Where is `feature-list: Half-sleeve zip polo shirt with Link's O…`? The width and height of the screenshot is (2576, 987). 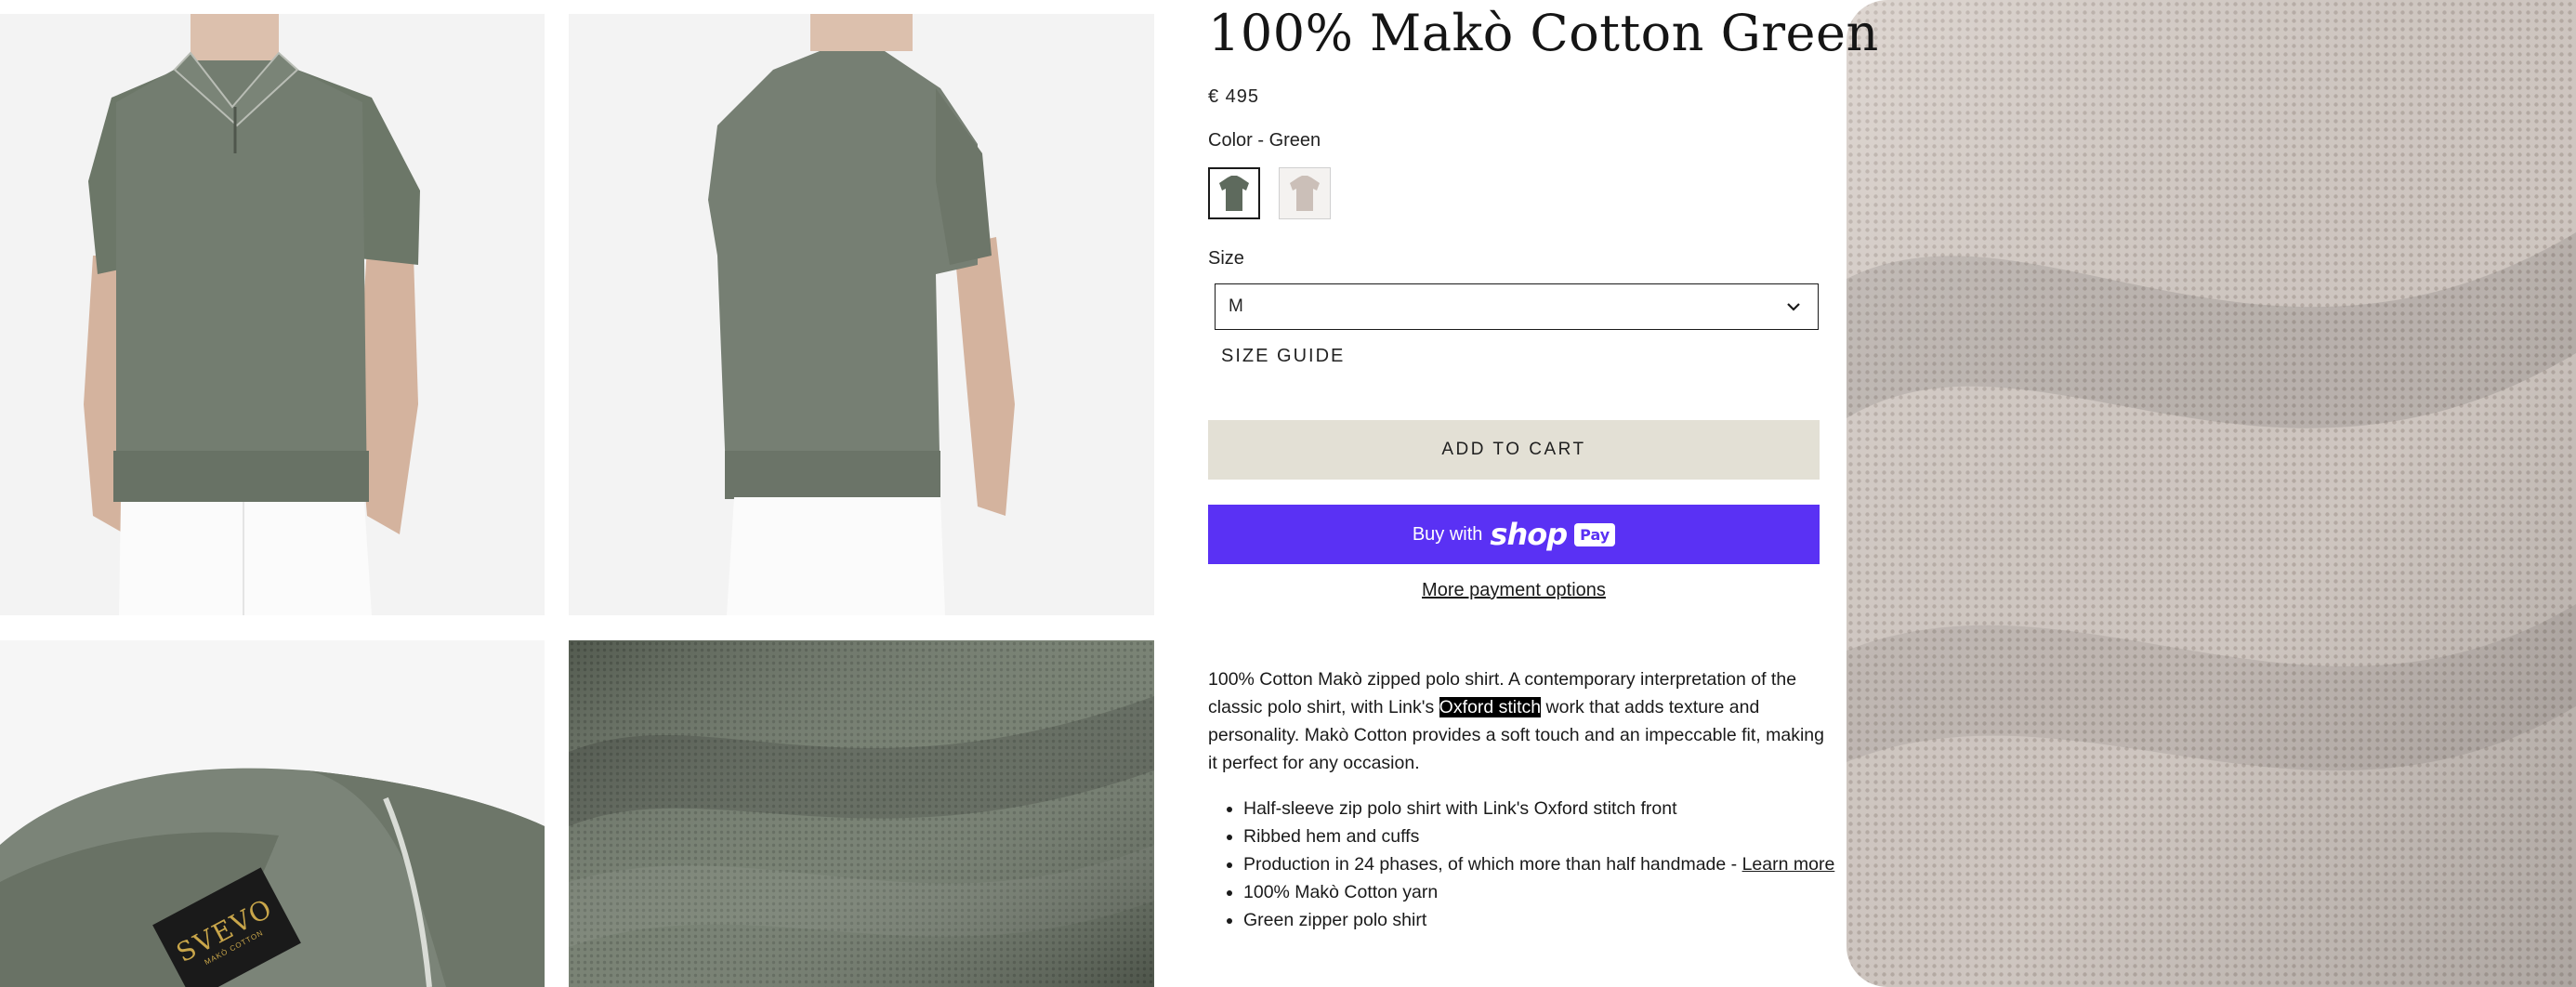
feature-list: Half-sleeve zip polo shirt with Link's O… is located at coordinates (1523, 865).